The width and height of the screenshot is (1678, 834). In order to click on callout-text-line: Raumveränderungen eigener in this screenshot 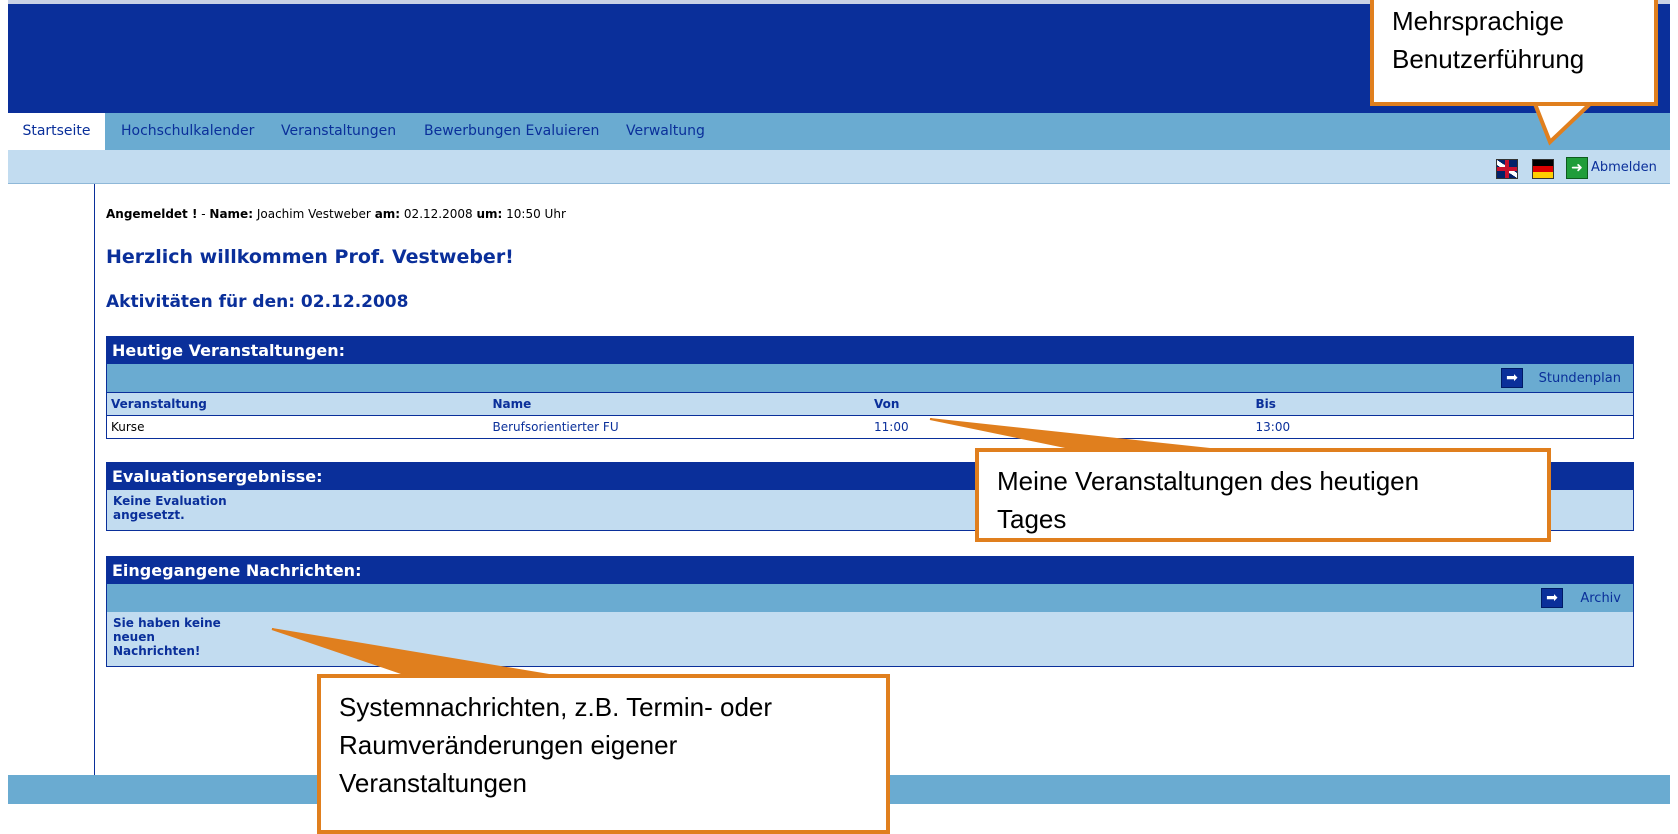, I will do `click(508, 745)`.